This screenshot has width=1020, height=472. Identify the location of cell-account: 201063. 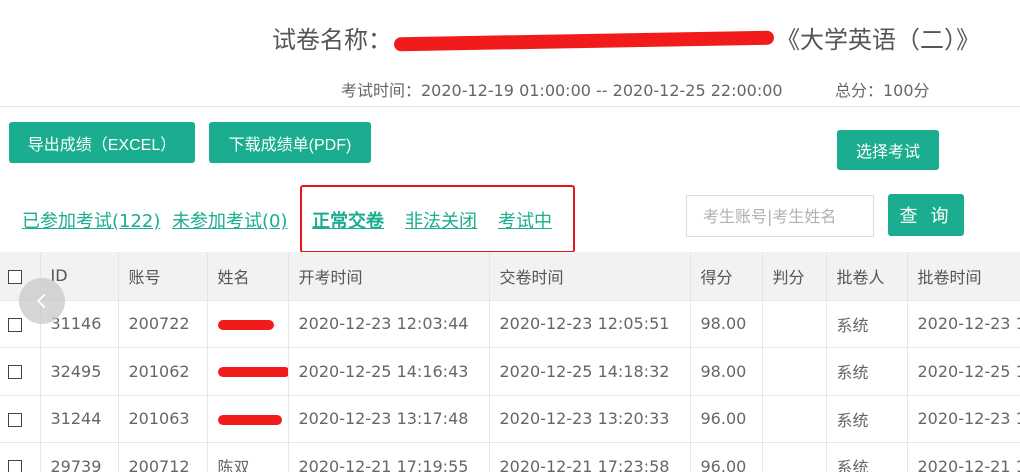
(163, 419).